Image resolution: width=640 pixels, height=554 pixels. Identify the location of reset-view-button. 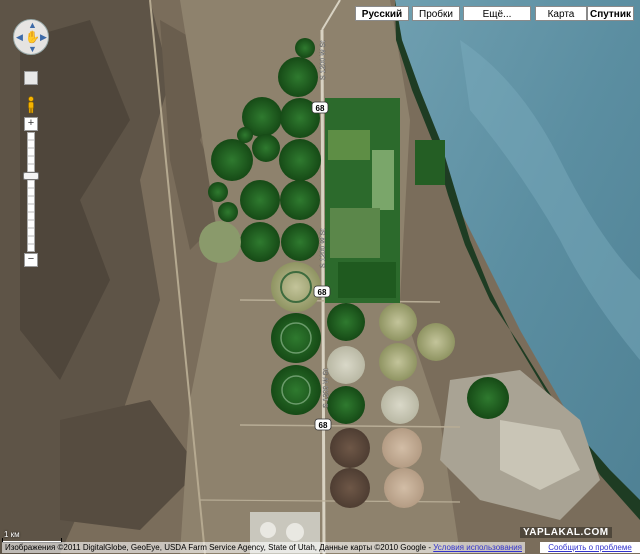
(31, 78).